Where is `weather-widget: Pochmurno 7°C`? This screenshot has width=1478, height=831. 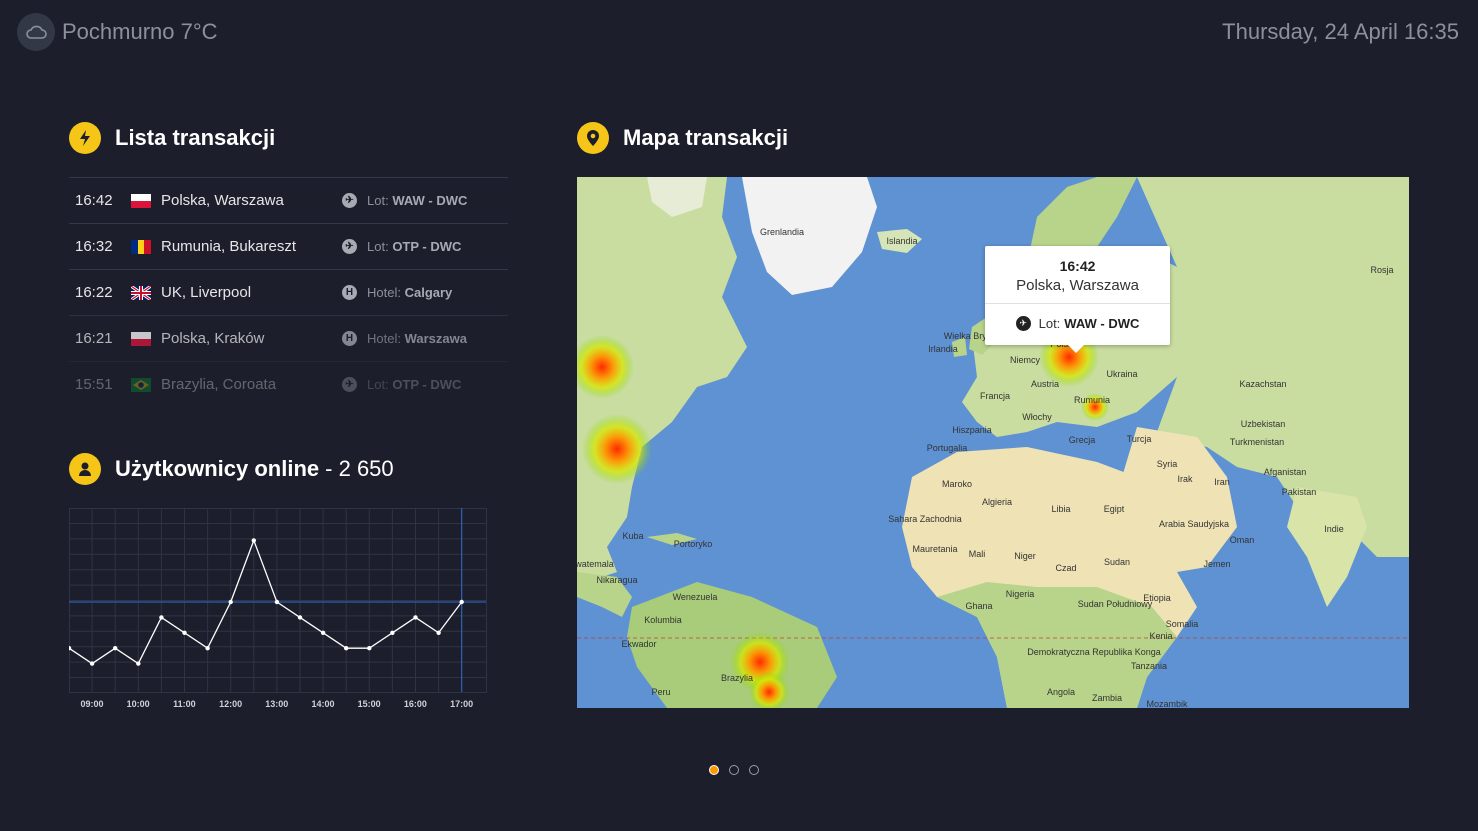
weather-widget: Pochmurno 7°C is located at coordinates (117, 32).